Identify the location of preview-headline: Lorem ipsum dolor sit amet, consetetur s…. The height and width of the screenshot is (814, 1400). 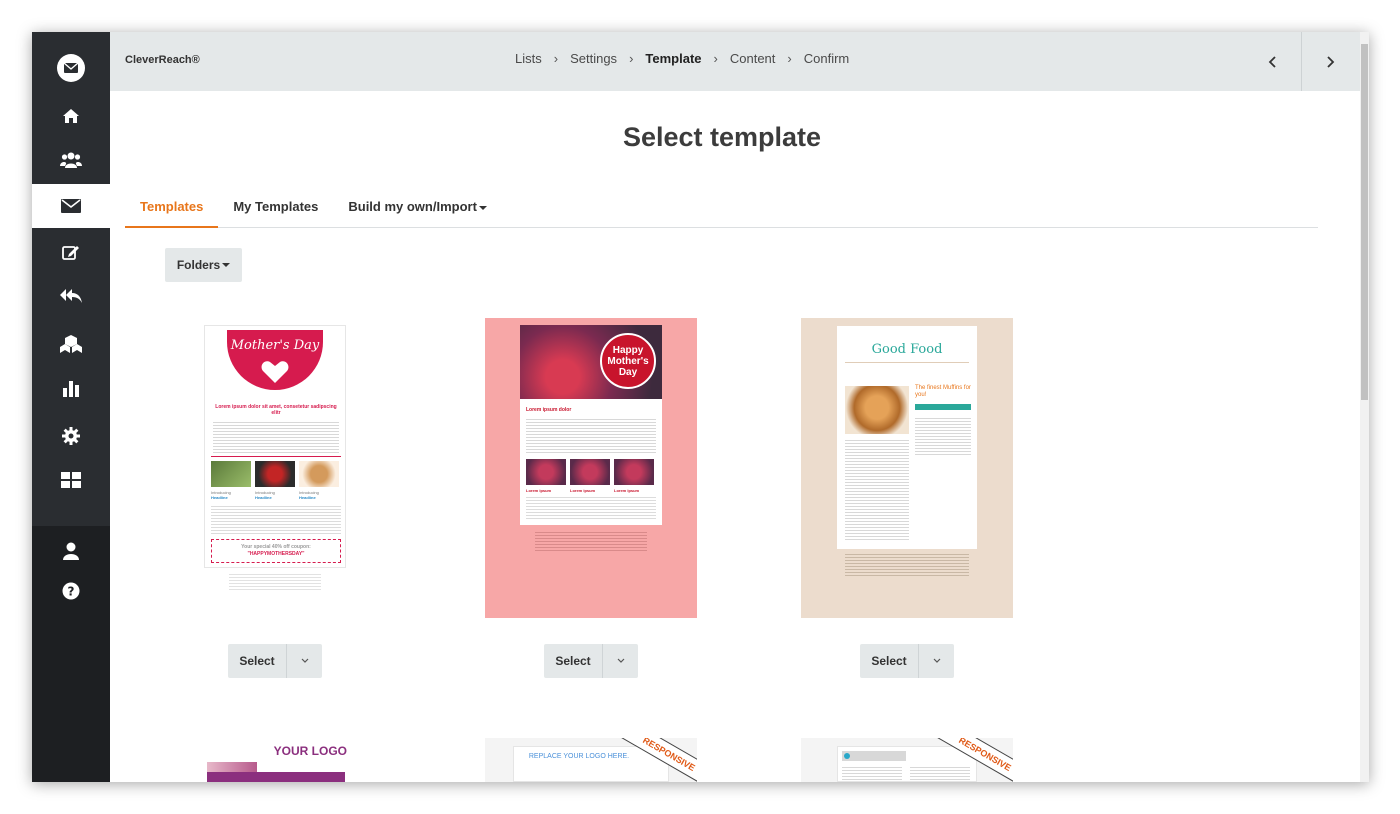
(276, 410).